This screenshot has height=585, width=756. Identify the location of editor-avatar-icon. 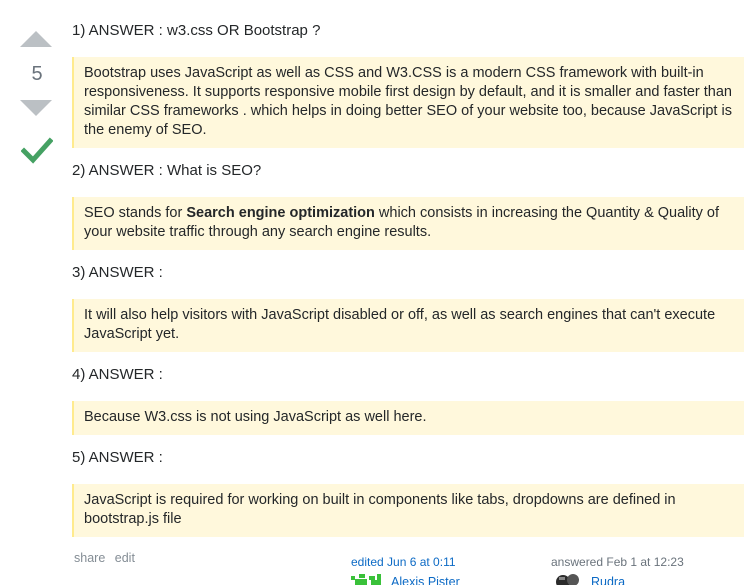
(367, 579).